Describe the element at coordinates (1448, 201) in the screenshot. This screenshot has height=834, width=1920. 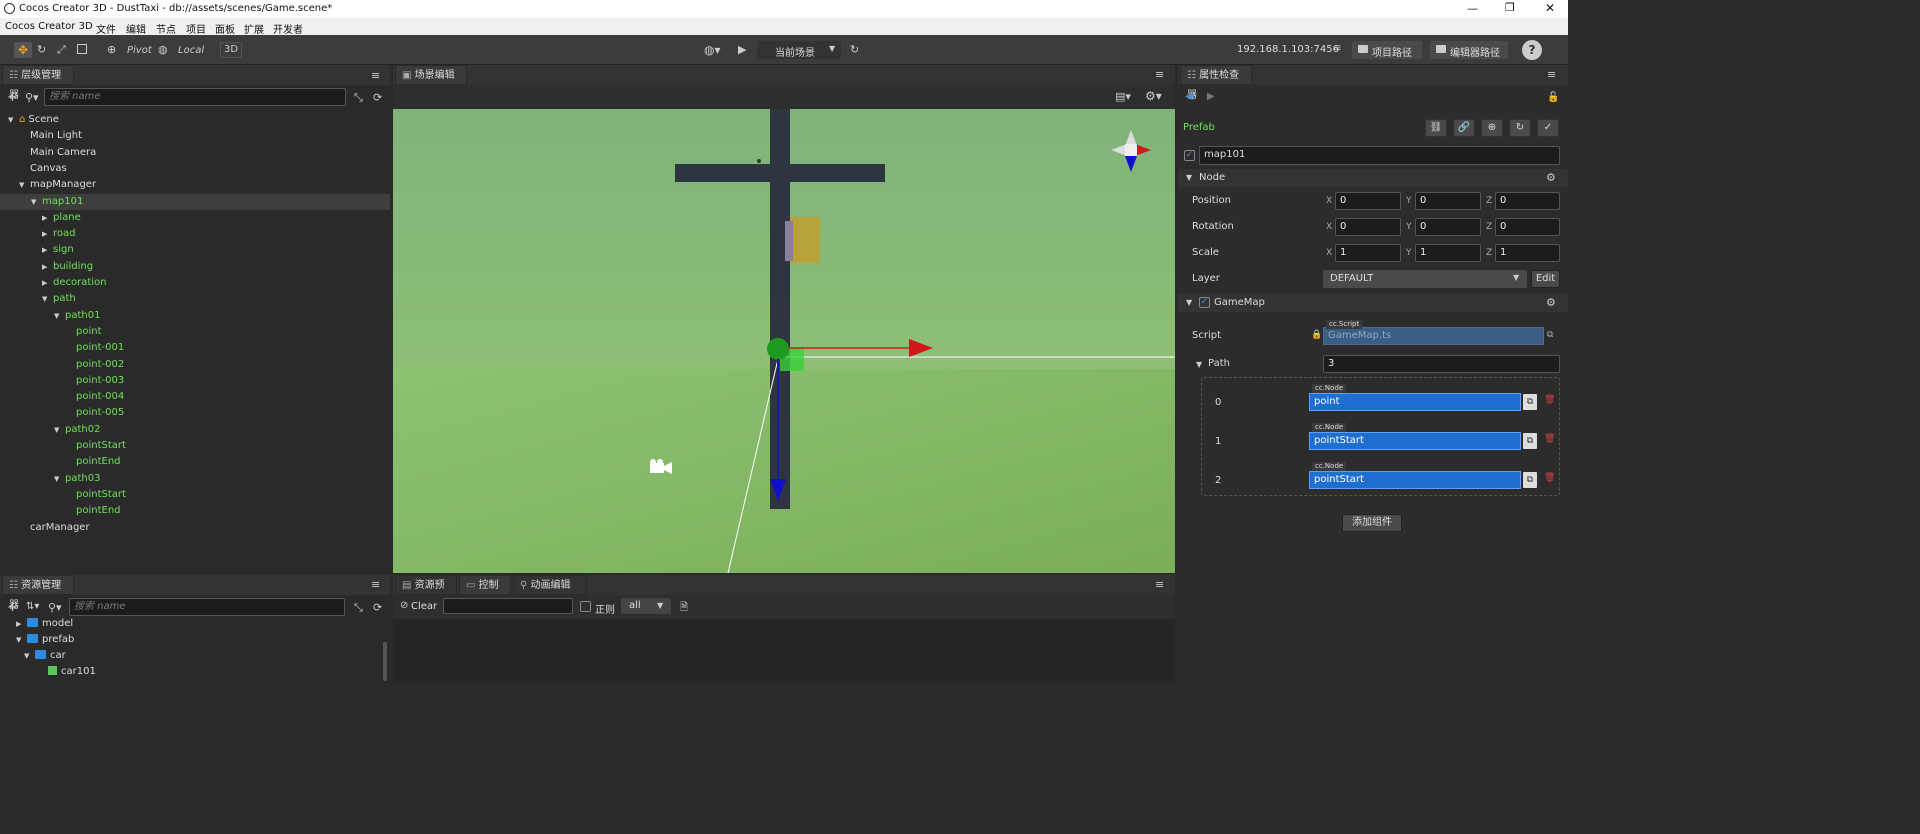
I see `position-y-input: 0` at that location.